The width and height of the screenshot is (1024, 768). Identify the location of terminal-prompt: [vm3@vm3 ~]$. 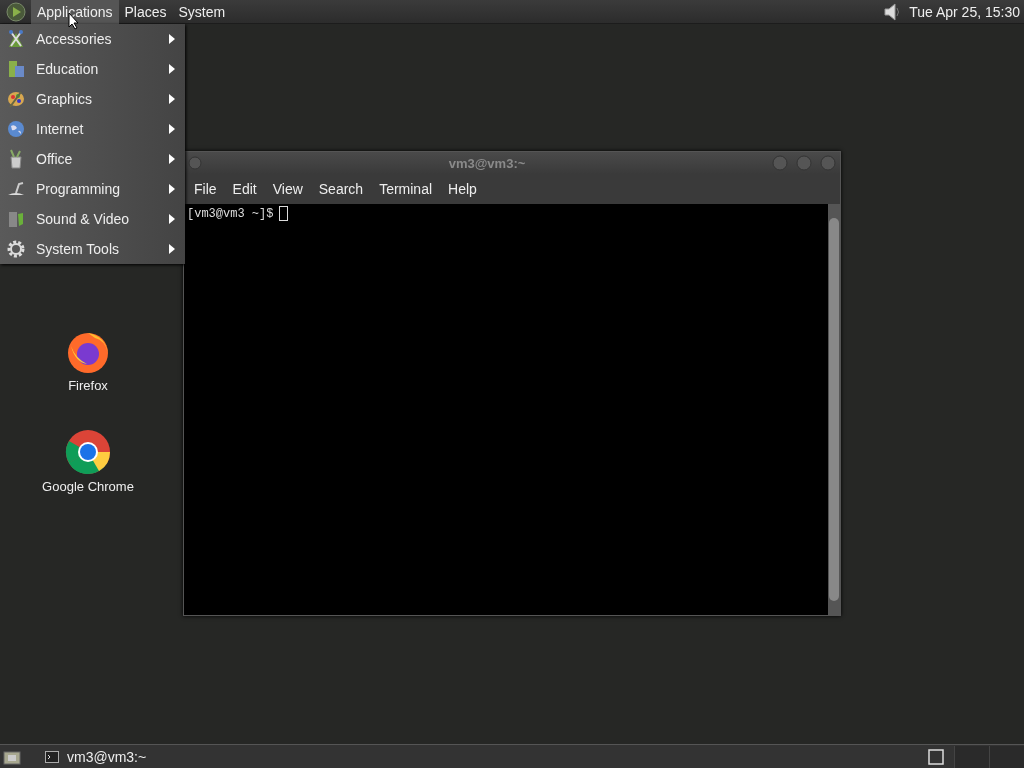
(230, 213).